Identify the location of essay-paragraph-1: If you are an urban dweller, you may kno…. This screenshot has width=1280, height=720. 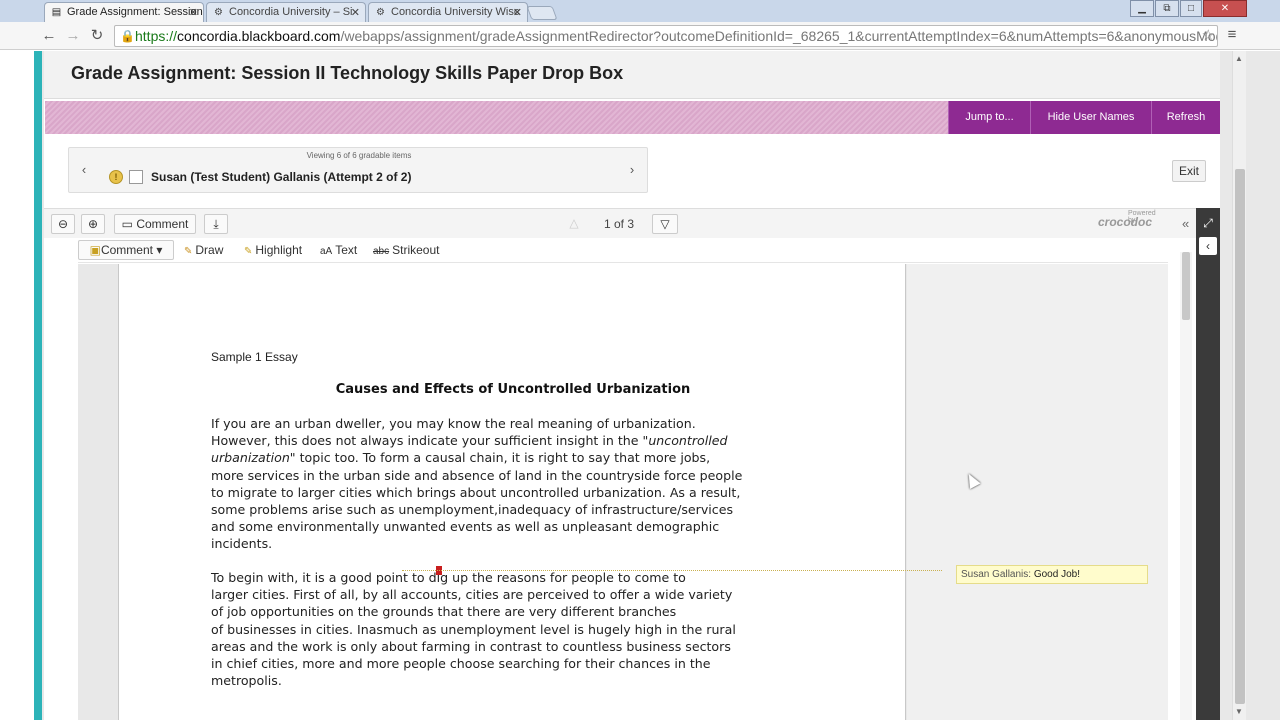
(516, 484).